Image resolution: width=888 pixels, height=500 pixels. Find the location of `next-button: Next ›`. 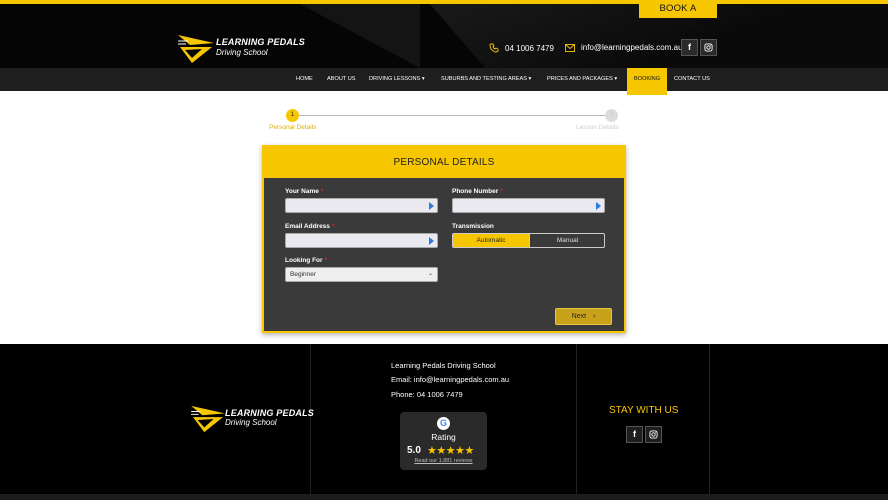

next-button: Next › is located at coordinates (583, 316).